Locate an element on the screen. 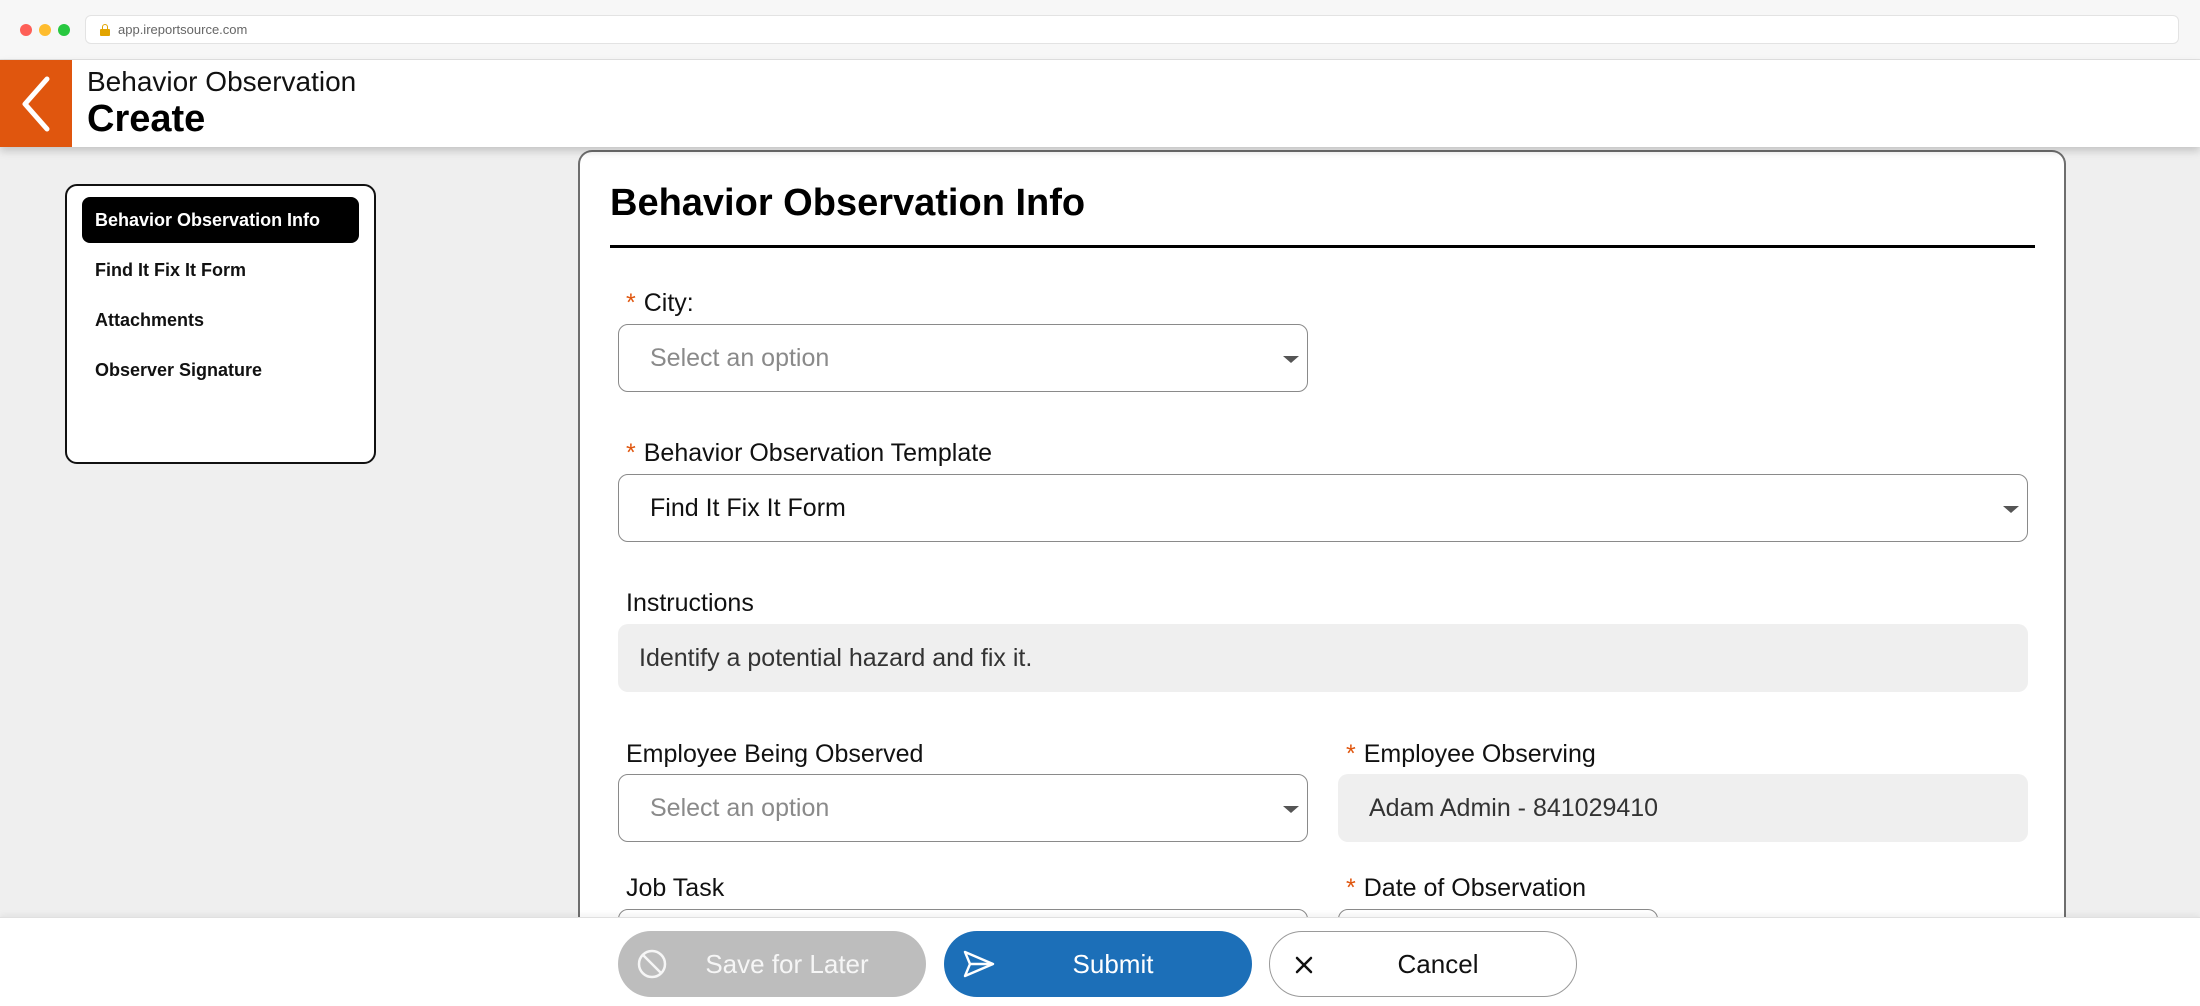  instructions-label: Instructions is located at coordinates (690, 603).